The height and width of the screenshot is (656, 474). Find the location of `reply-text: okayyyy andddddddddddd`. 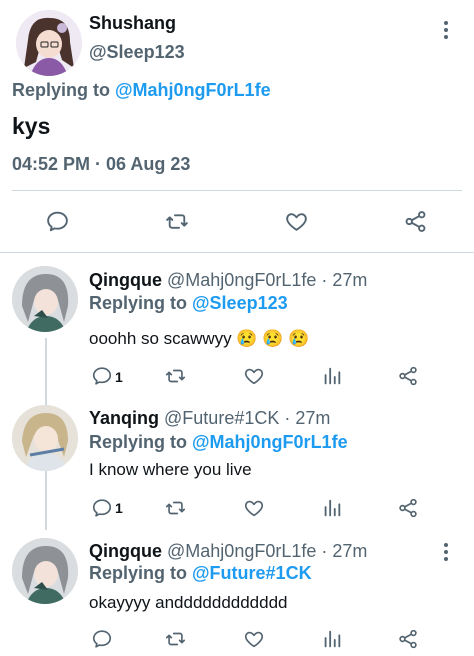

reply-text: okayyyy andddddddddddd is located at coordinates (188, 602).